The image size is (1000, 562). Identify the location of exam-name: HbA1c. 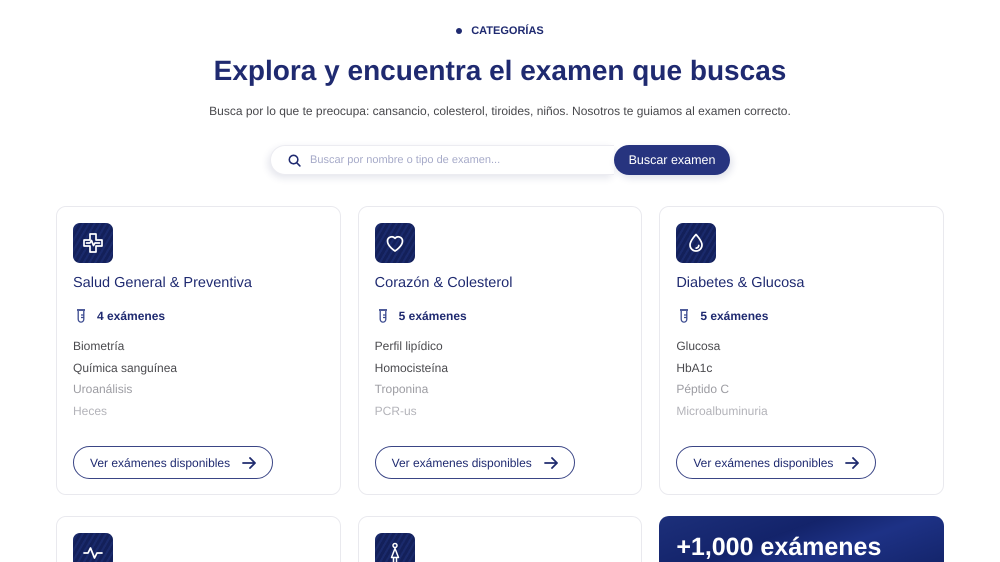
(694, 368).